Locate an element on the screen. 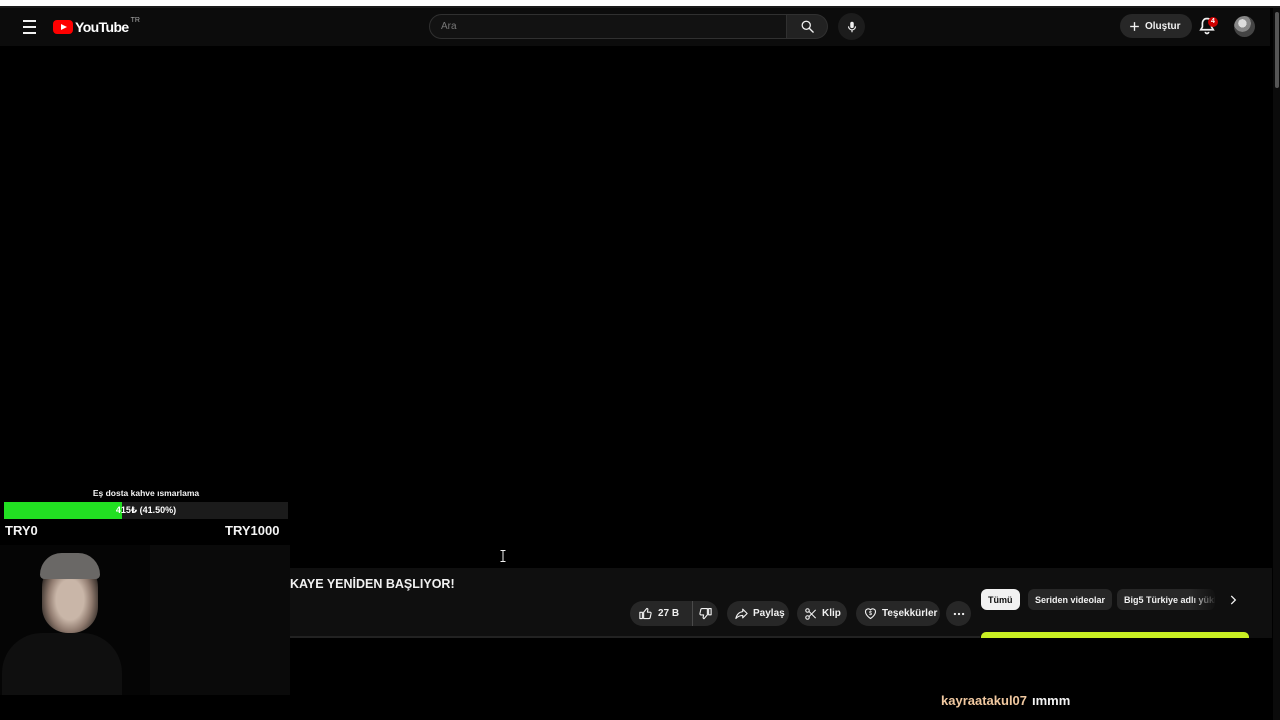 The width and height of the screenshot is (1280, 720). search-button is located at coordinates (807, 26).